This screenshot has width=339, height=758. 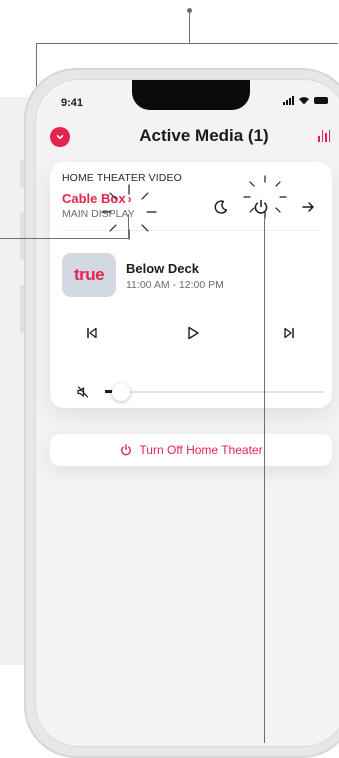 I want to click on equalizer-icon, so click(x=324, y=136).